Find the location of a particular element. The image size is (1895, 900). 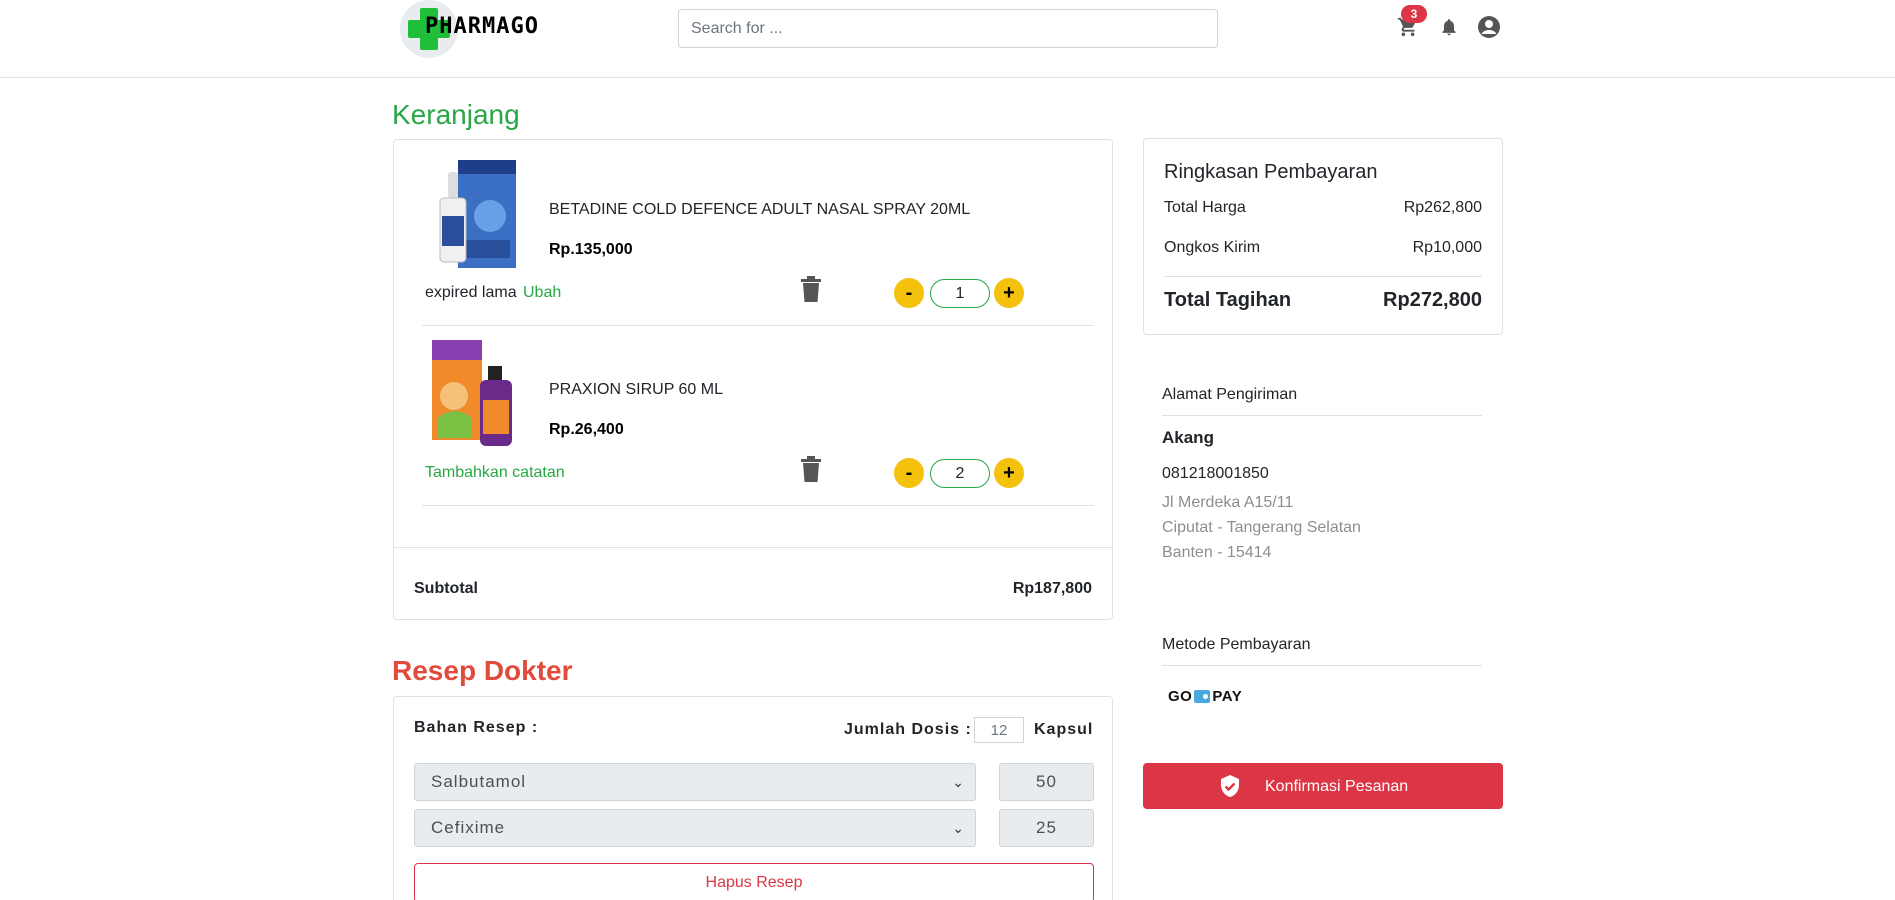

ingredient-select-value: Cefixime is located at coordinates (468, 827).